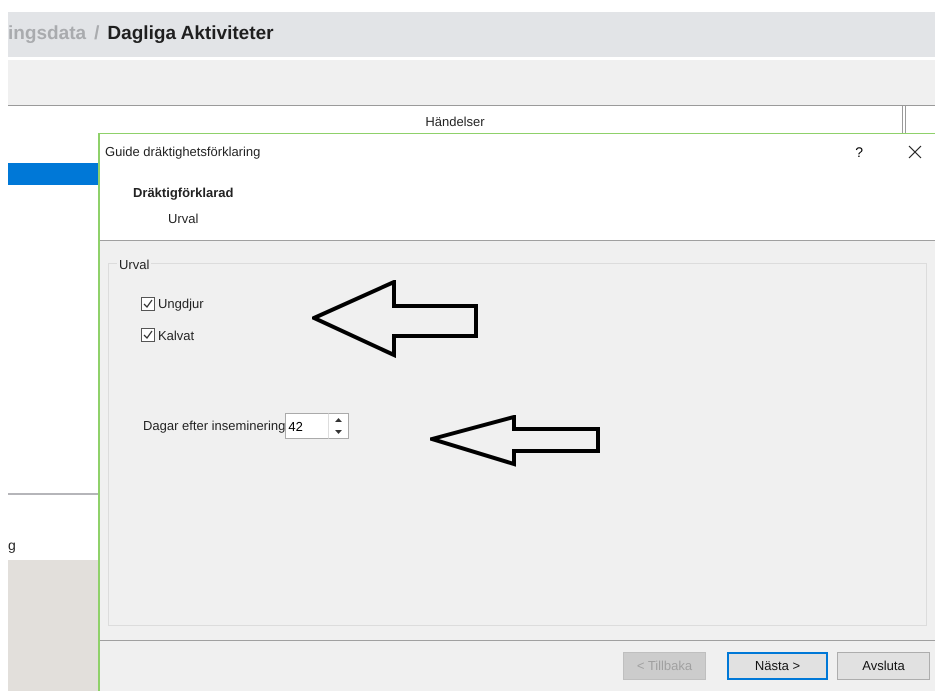  I want to click on dialog-title: Guide dräktighetsförklaring, so click(183, 152).